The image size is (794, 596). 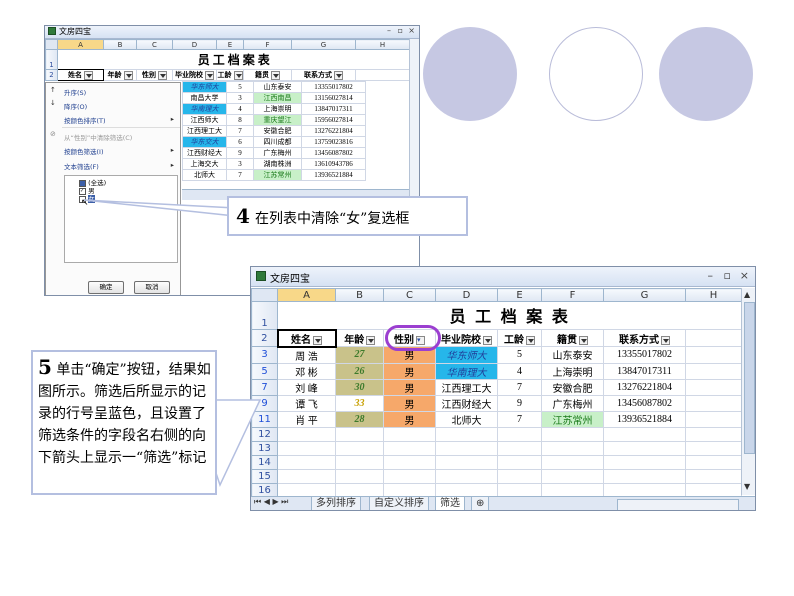 I want to click on cell-phone: 13759023816, so click(x=333, y=142).